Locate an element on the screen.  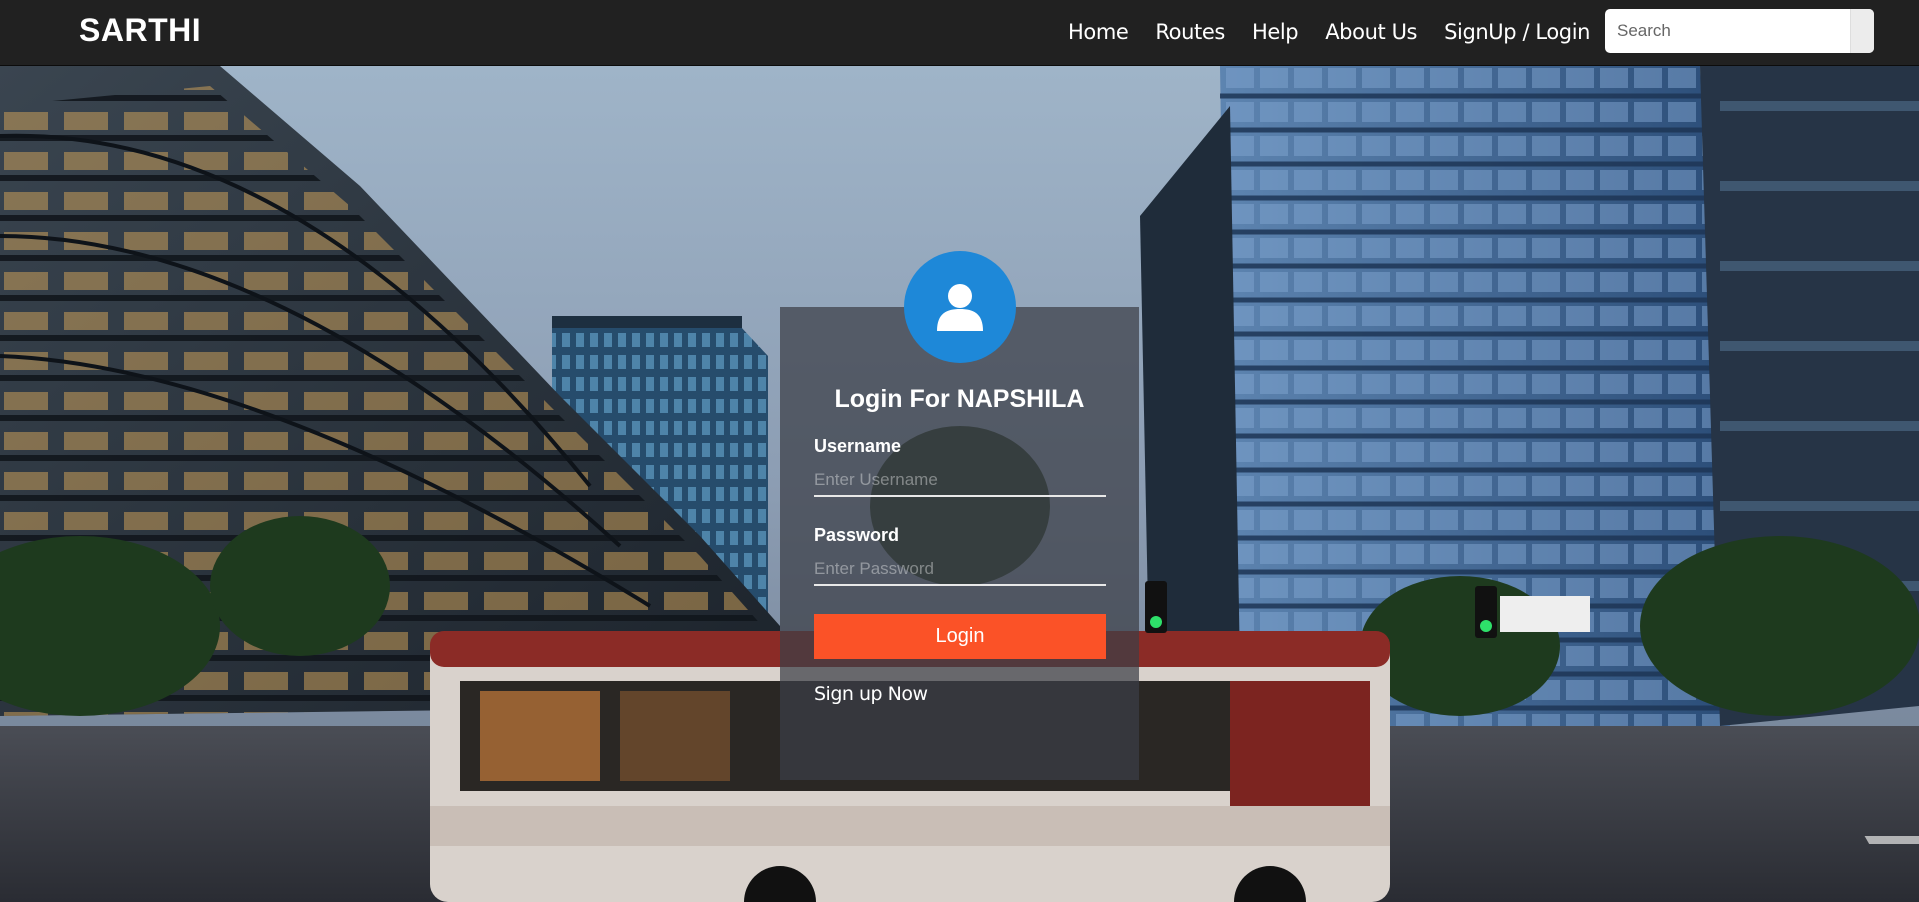
nav-link-help: Help is located at coordinates (1275, 32).